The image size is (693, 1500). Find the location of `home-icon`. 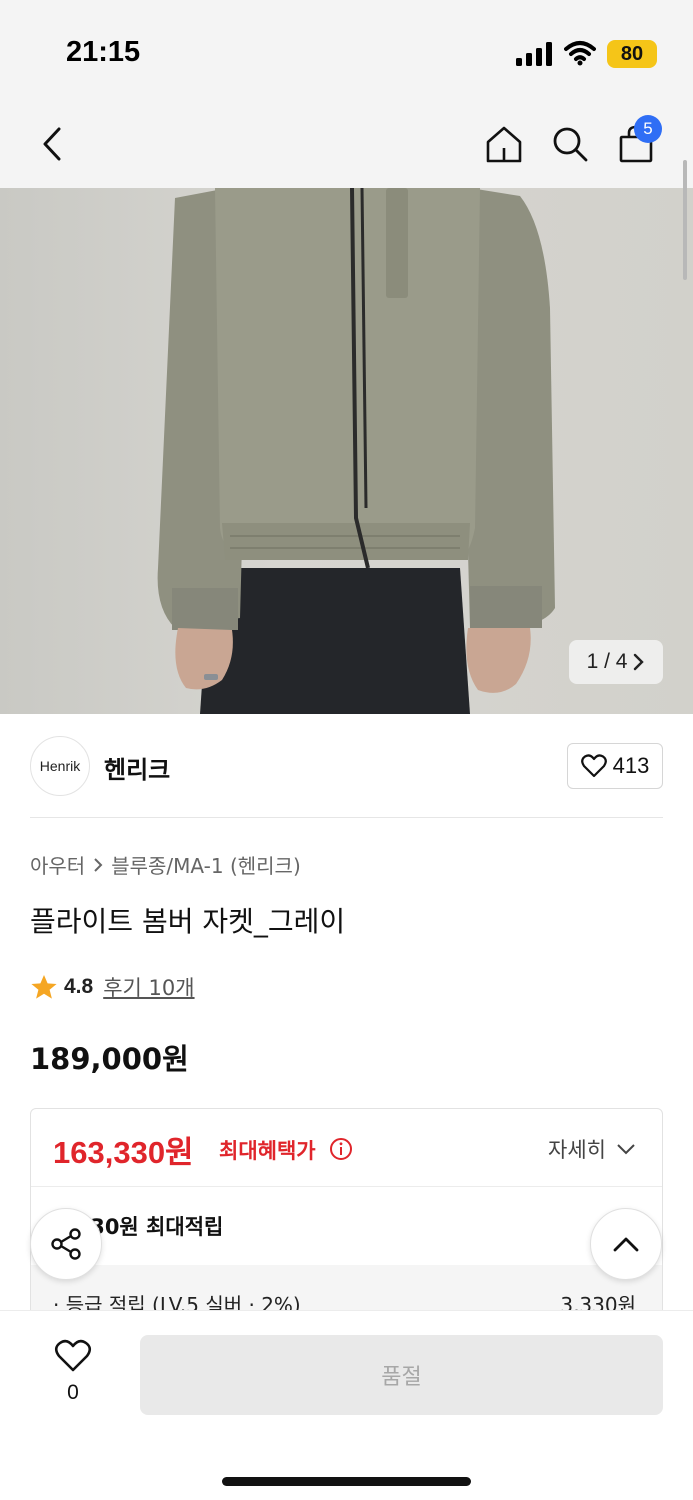

home-icon is located at coordinates (504, 144).